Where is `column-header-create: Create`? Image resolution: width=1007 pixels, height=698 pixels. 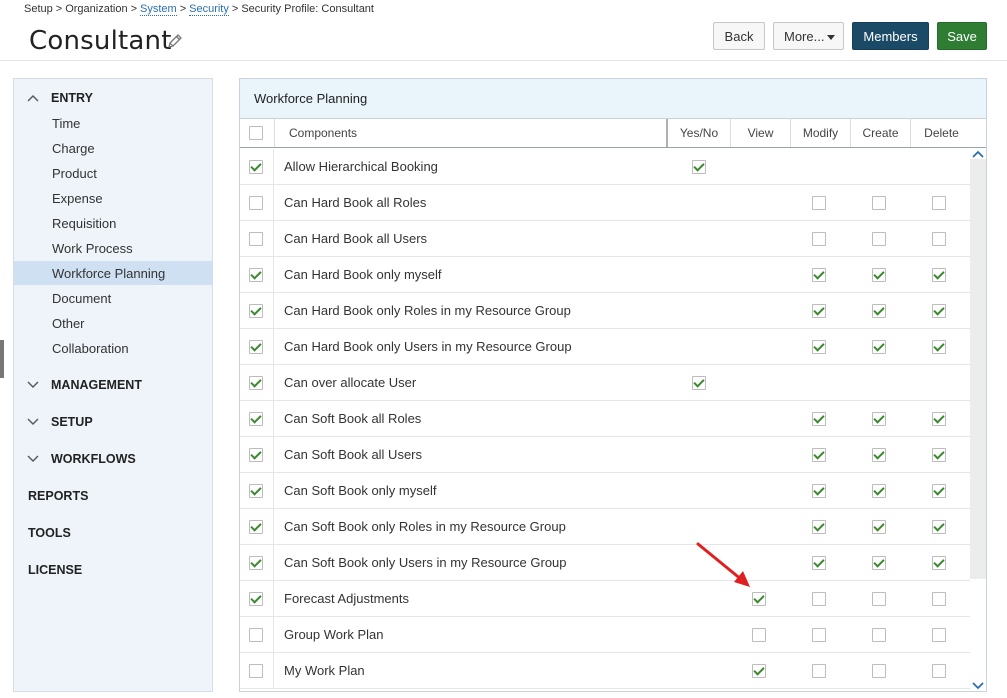
column-header-create: Create is located at coordinates (880, 133).